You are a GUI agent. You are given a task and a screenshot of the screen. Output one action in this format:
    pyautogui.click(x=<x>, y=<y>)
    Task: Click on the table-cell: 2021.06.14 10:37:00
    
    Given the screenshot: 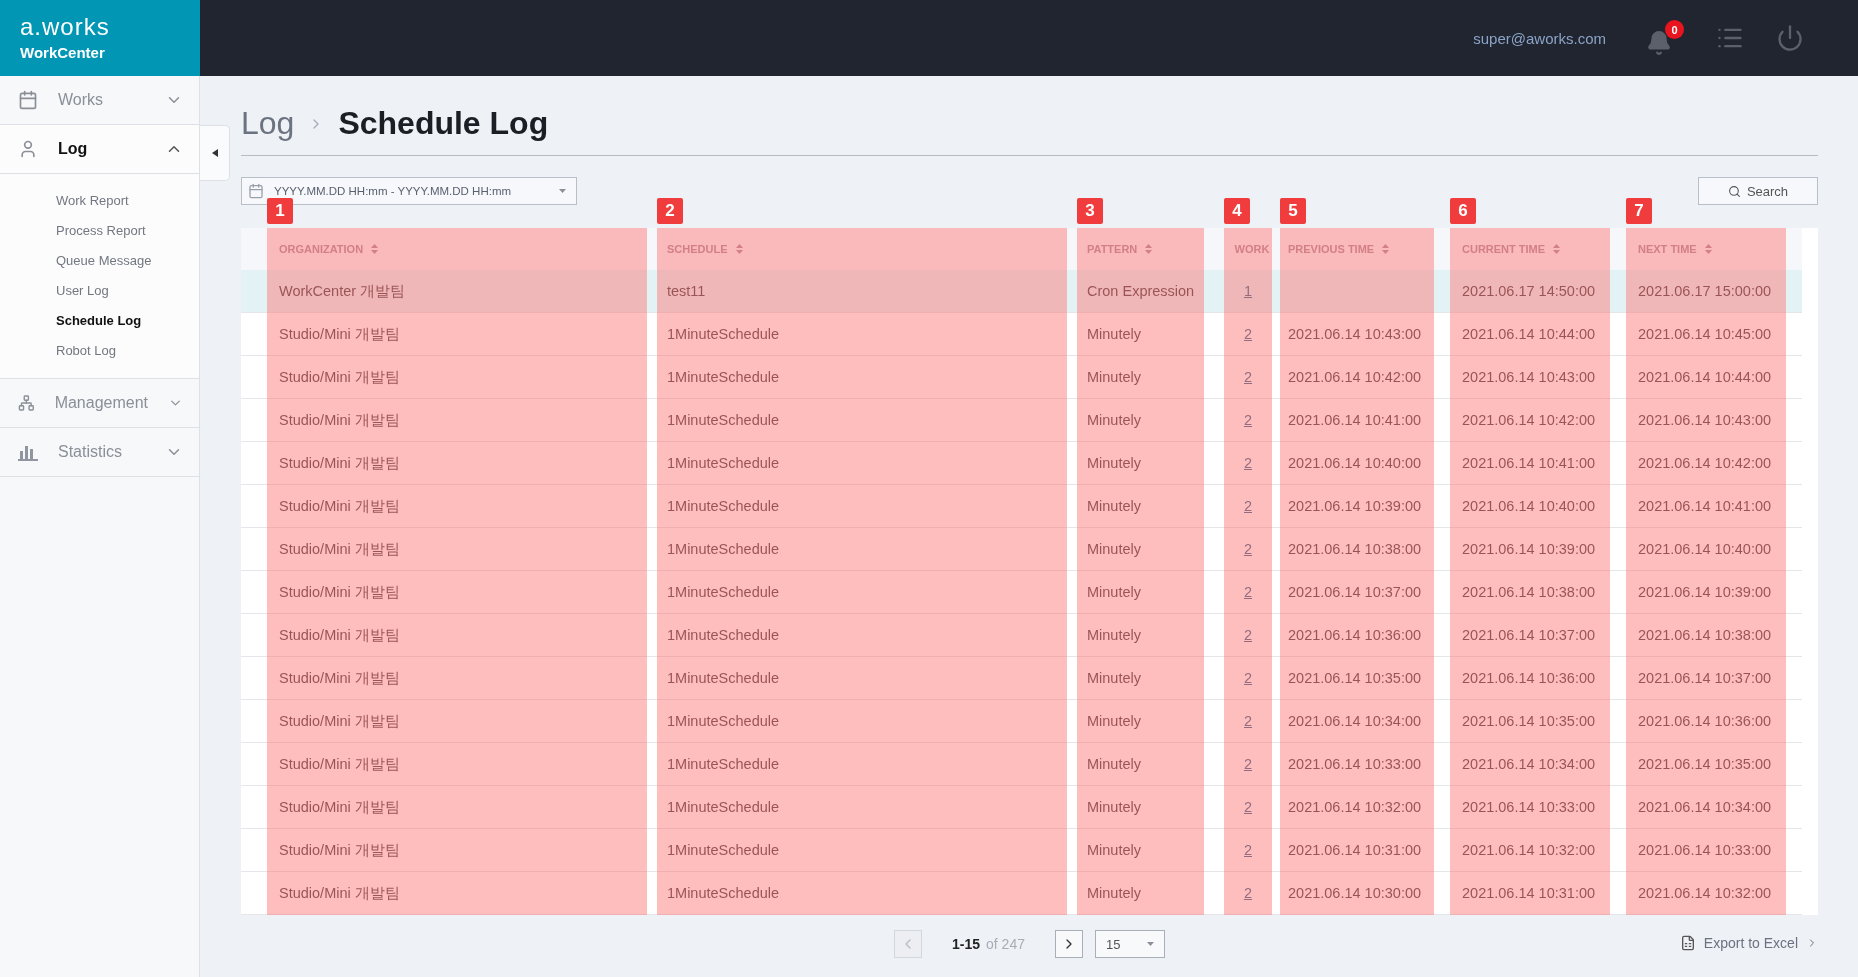 What is the action you would take?
    pyautogui.click(x=1529, y=635)
    